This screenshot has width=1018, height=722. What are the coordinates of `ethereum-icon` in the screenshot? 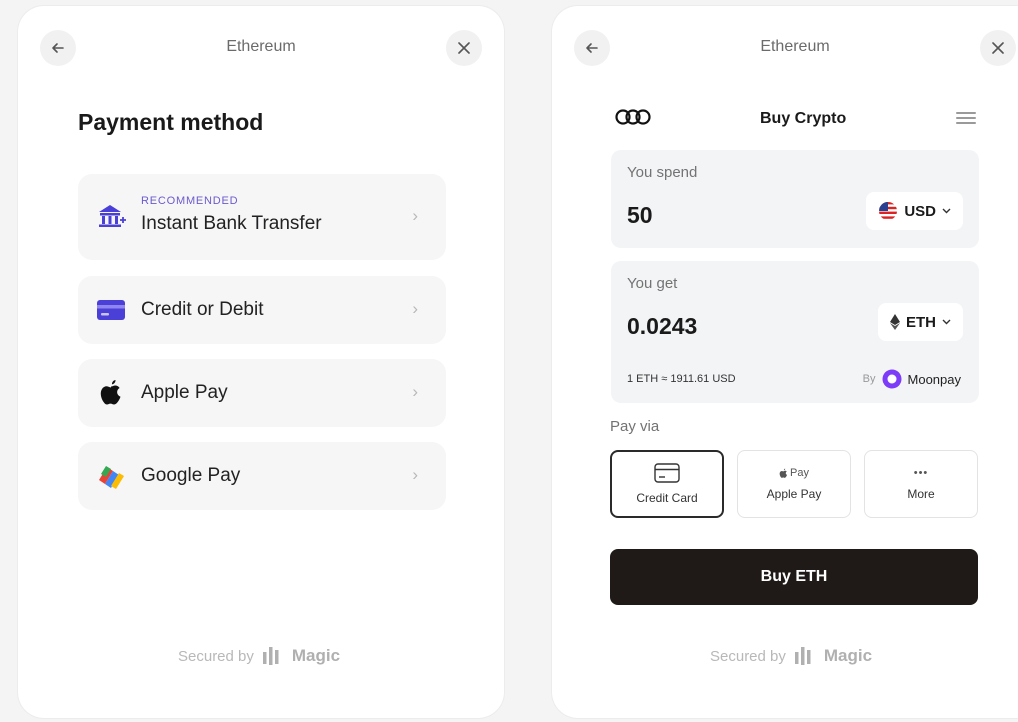 It's located at (895, 322).